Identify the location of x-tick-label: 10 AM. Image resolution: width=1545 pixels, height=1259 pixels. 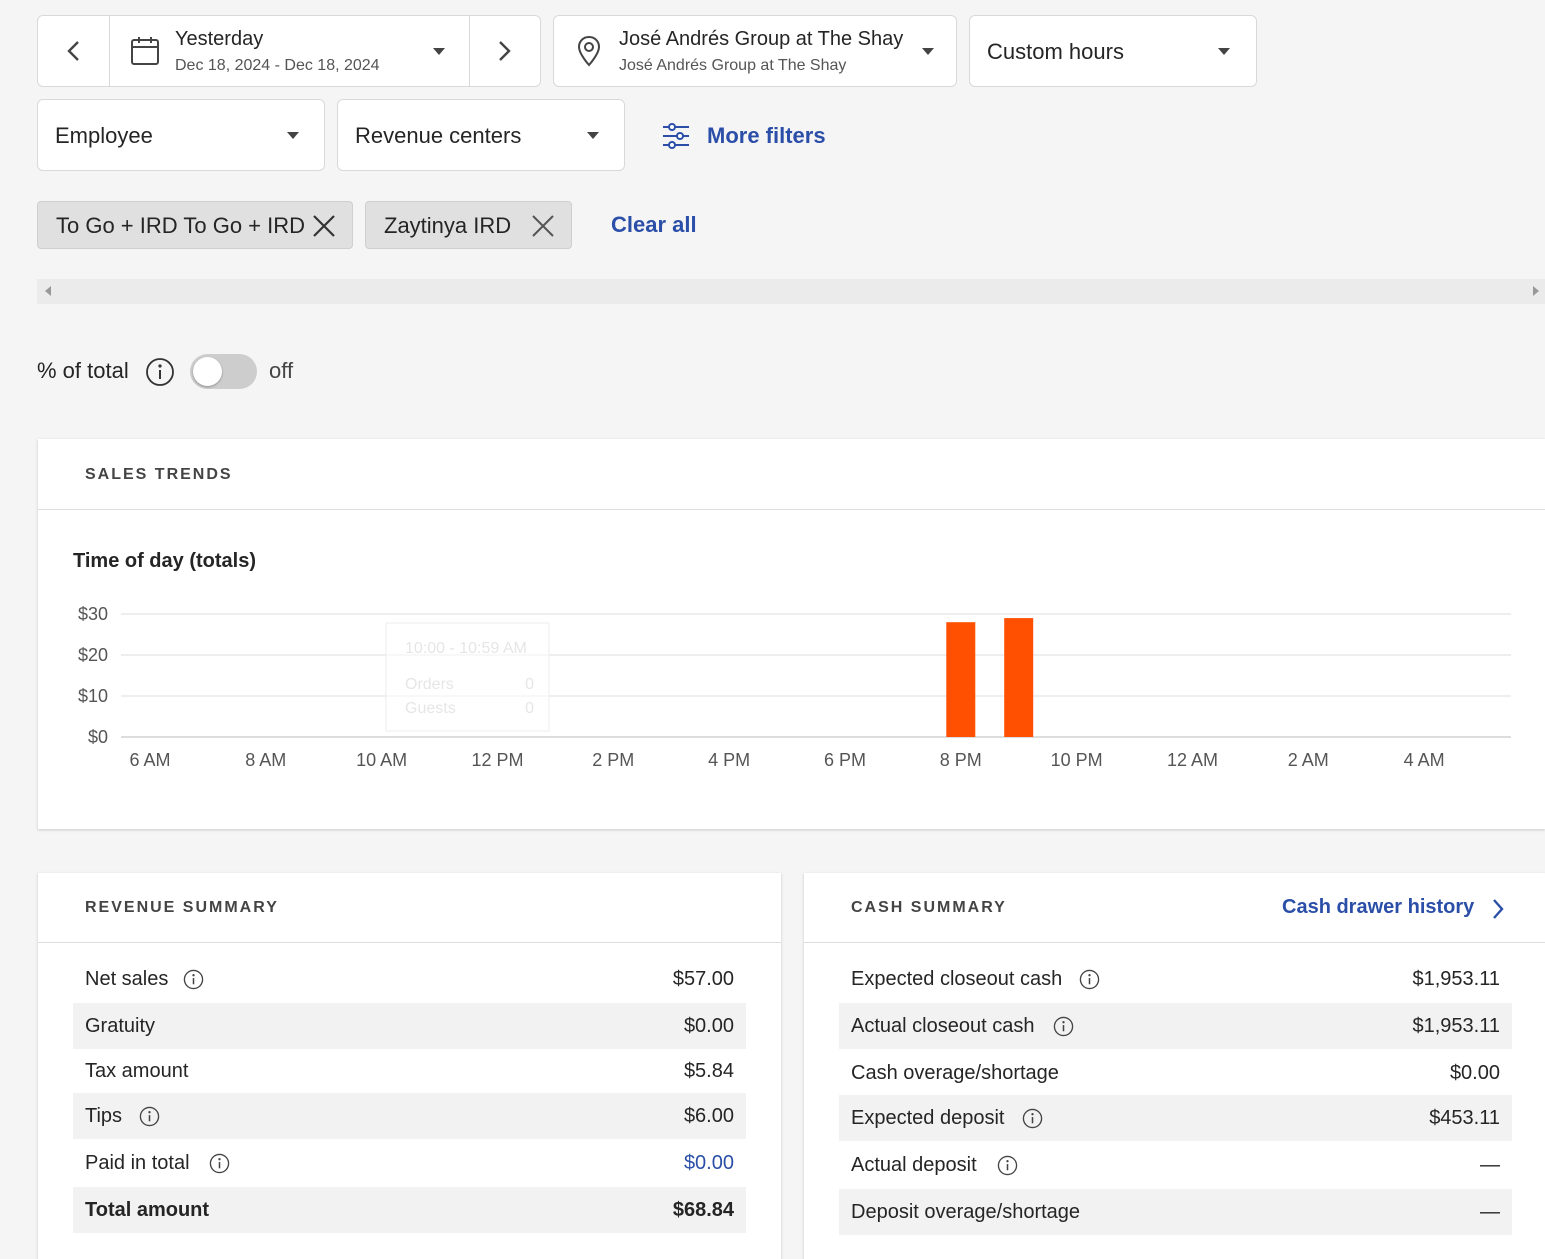
(381, 760).